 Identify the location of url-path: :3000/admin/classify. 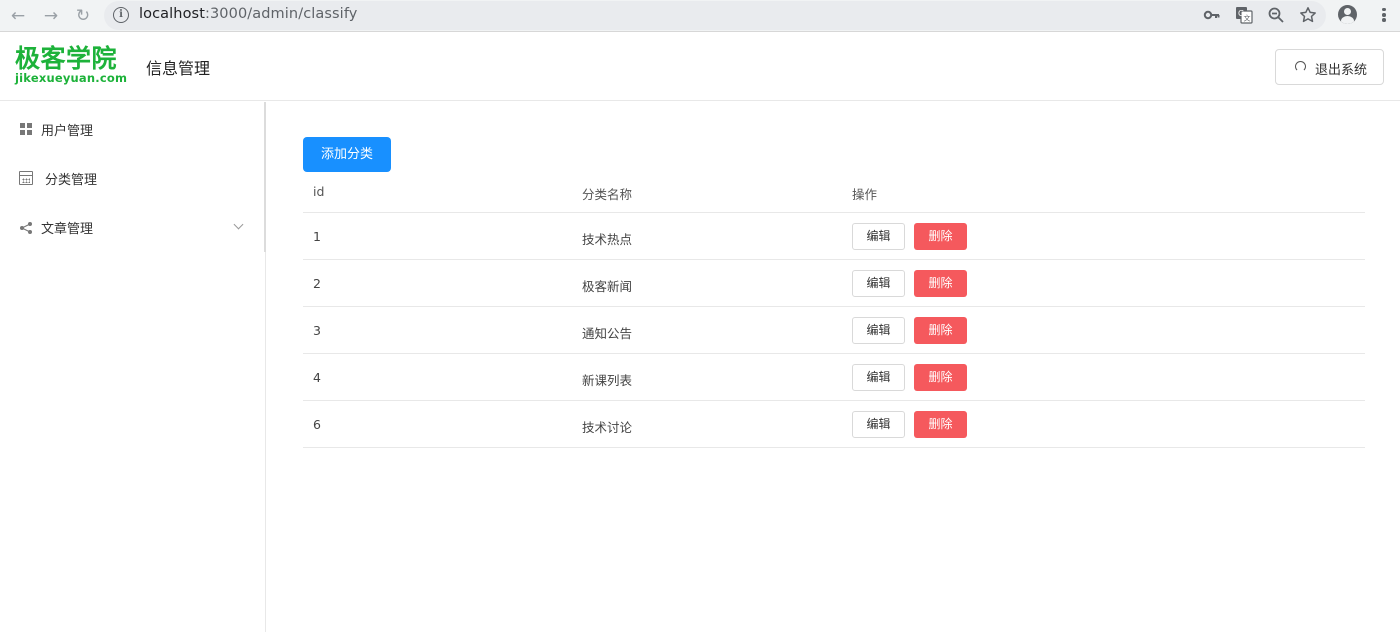
(281, 14).